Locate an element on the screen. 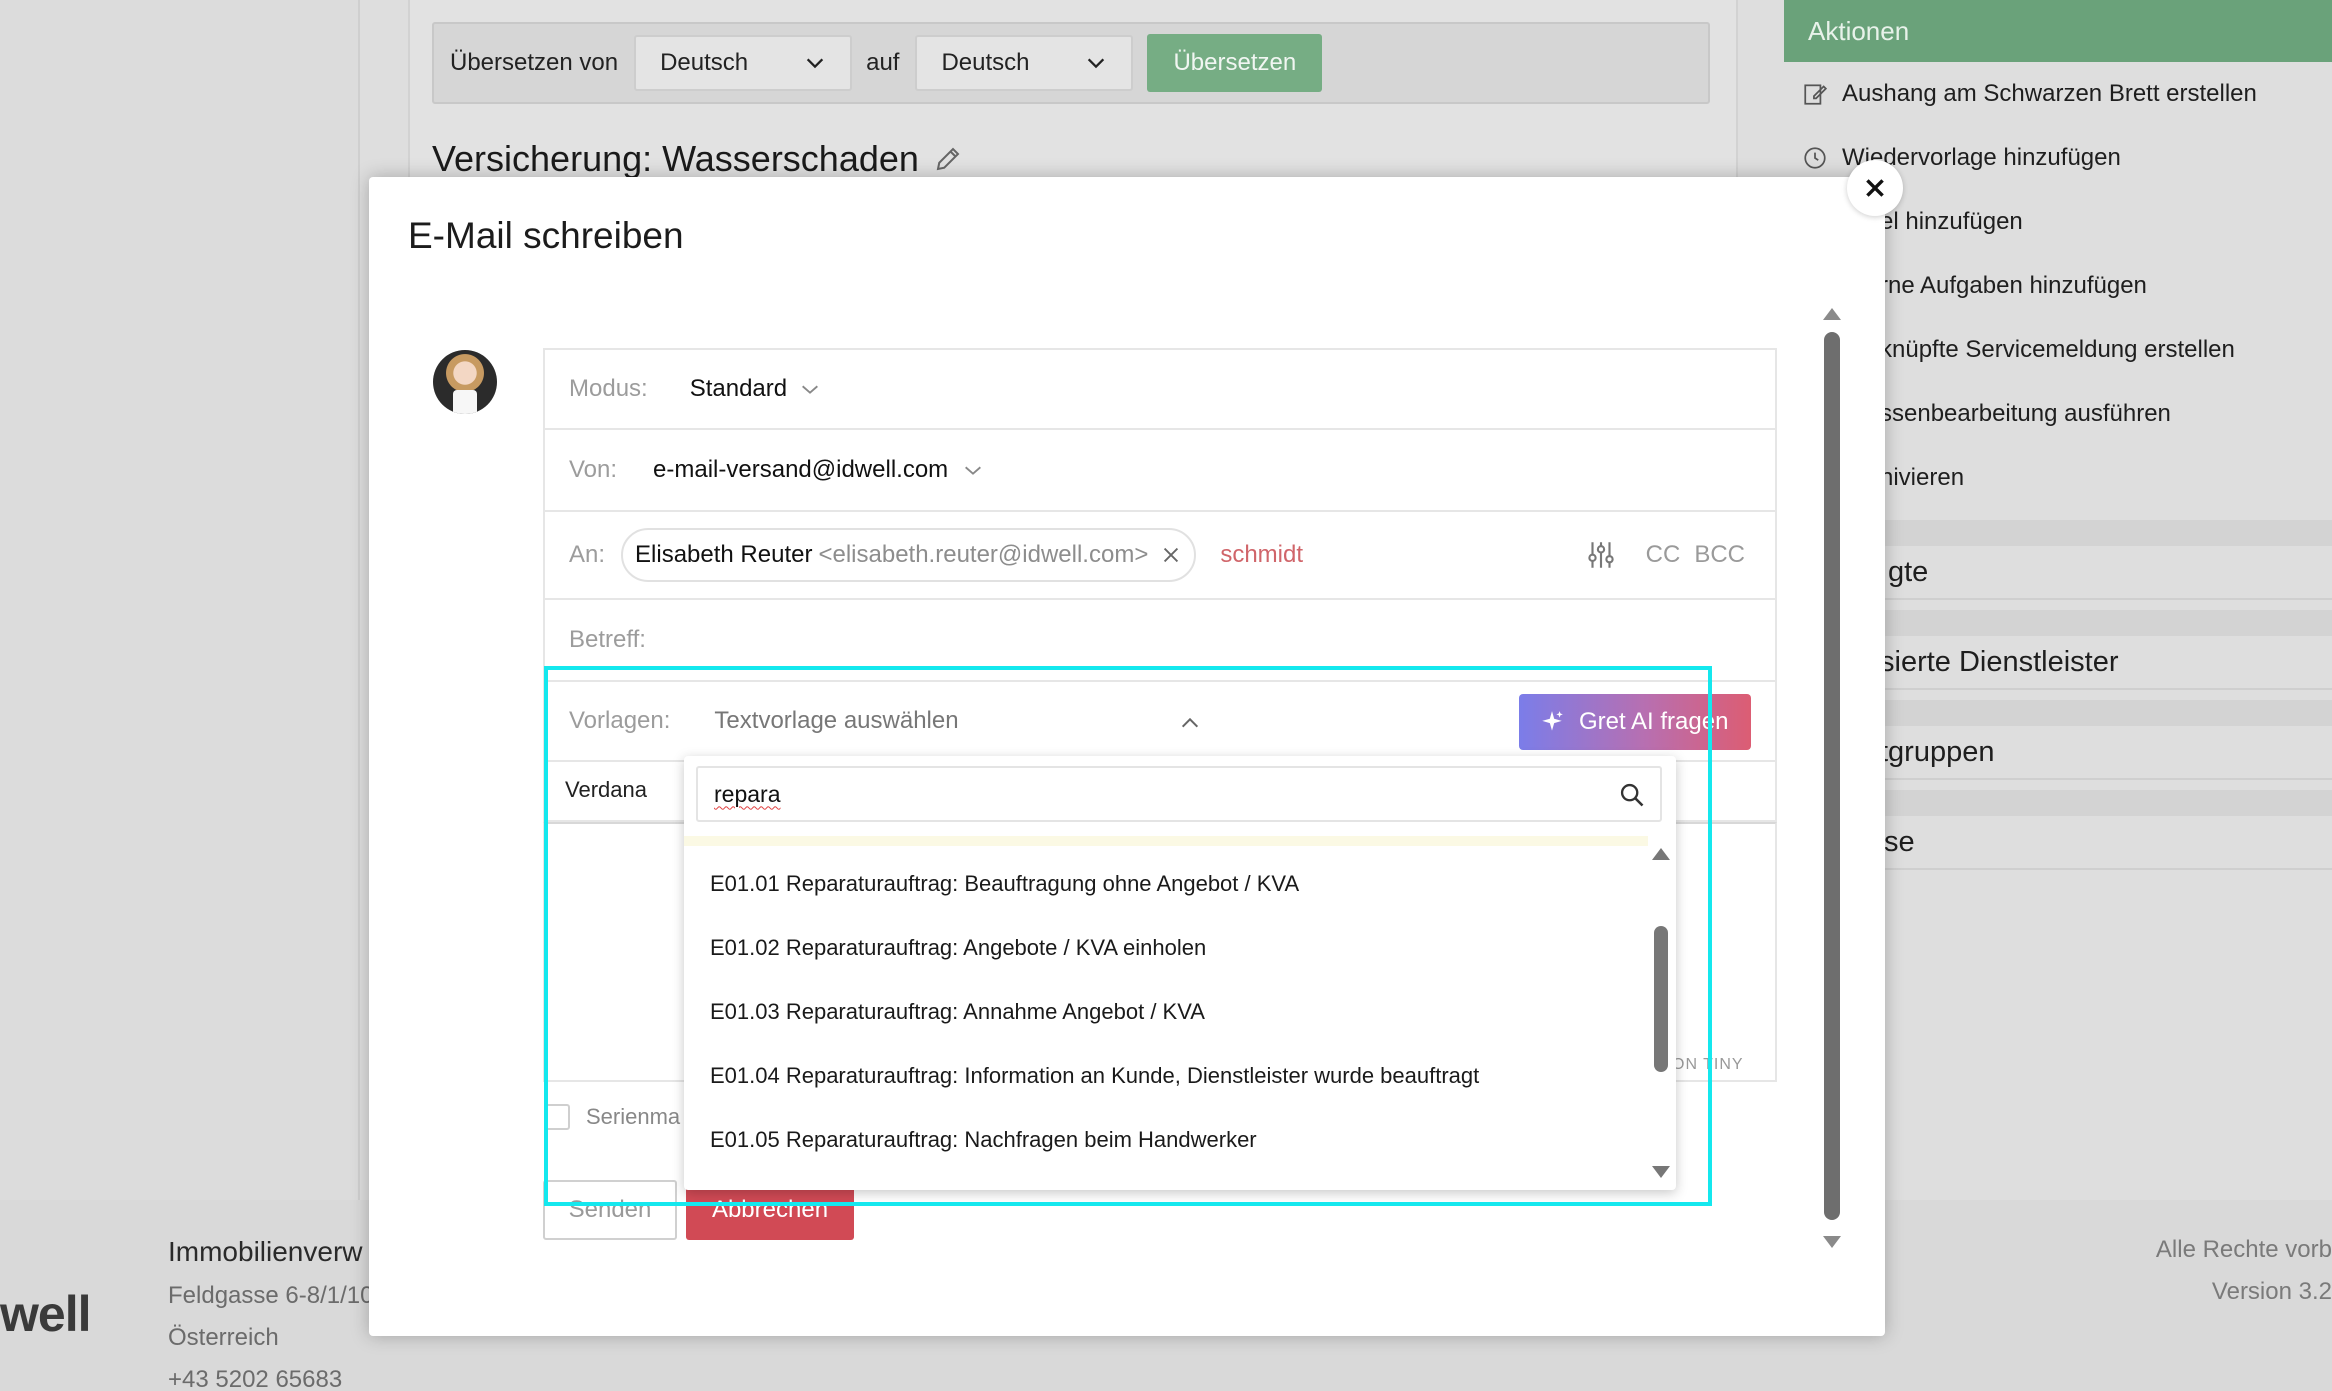 The image size is (2332, 1391). footer-version: Version 3.2 is located at coordinates (2271, 1291).